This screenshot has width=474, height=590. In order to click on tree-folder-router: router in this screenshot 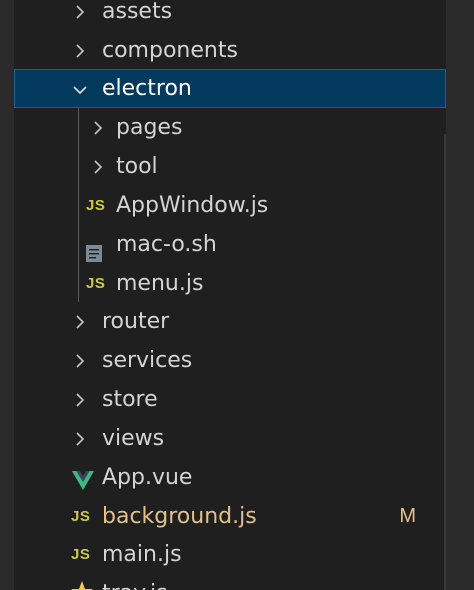, I will do `click(230, 321)`.